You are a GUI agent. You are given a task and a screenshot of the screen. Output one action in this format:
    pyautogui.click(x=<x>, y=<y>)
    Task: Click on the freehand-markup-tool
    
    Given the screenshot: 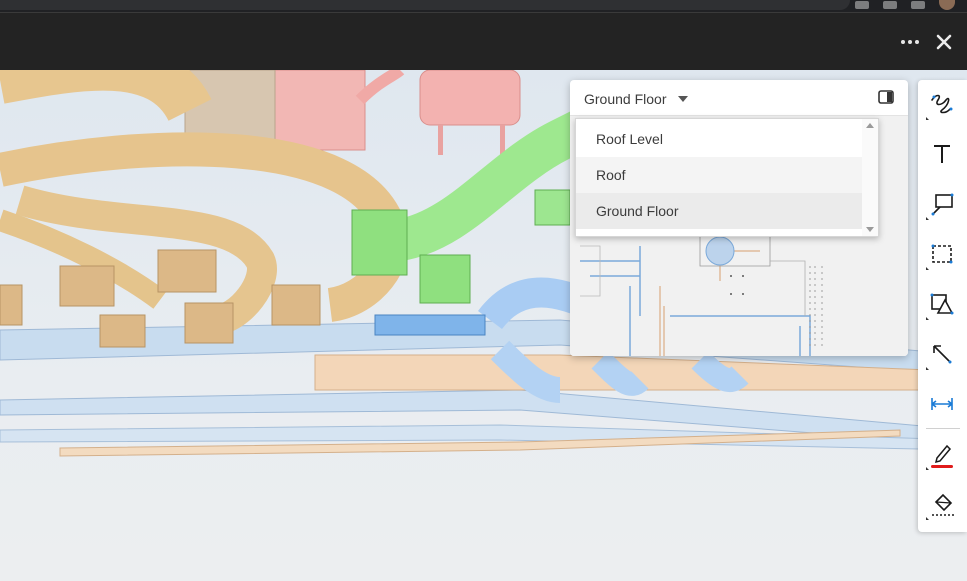 What is the action you would take?
    pyautogui.click(x=942, y=104)
    